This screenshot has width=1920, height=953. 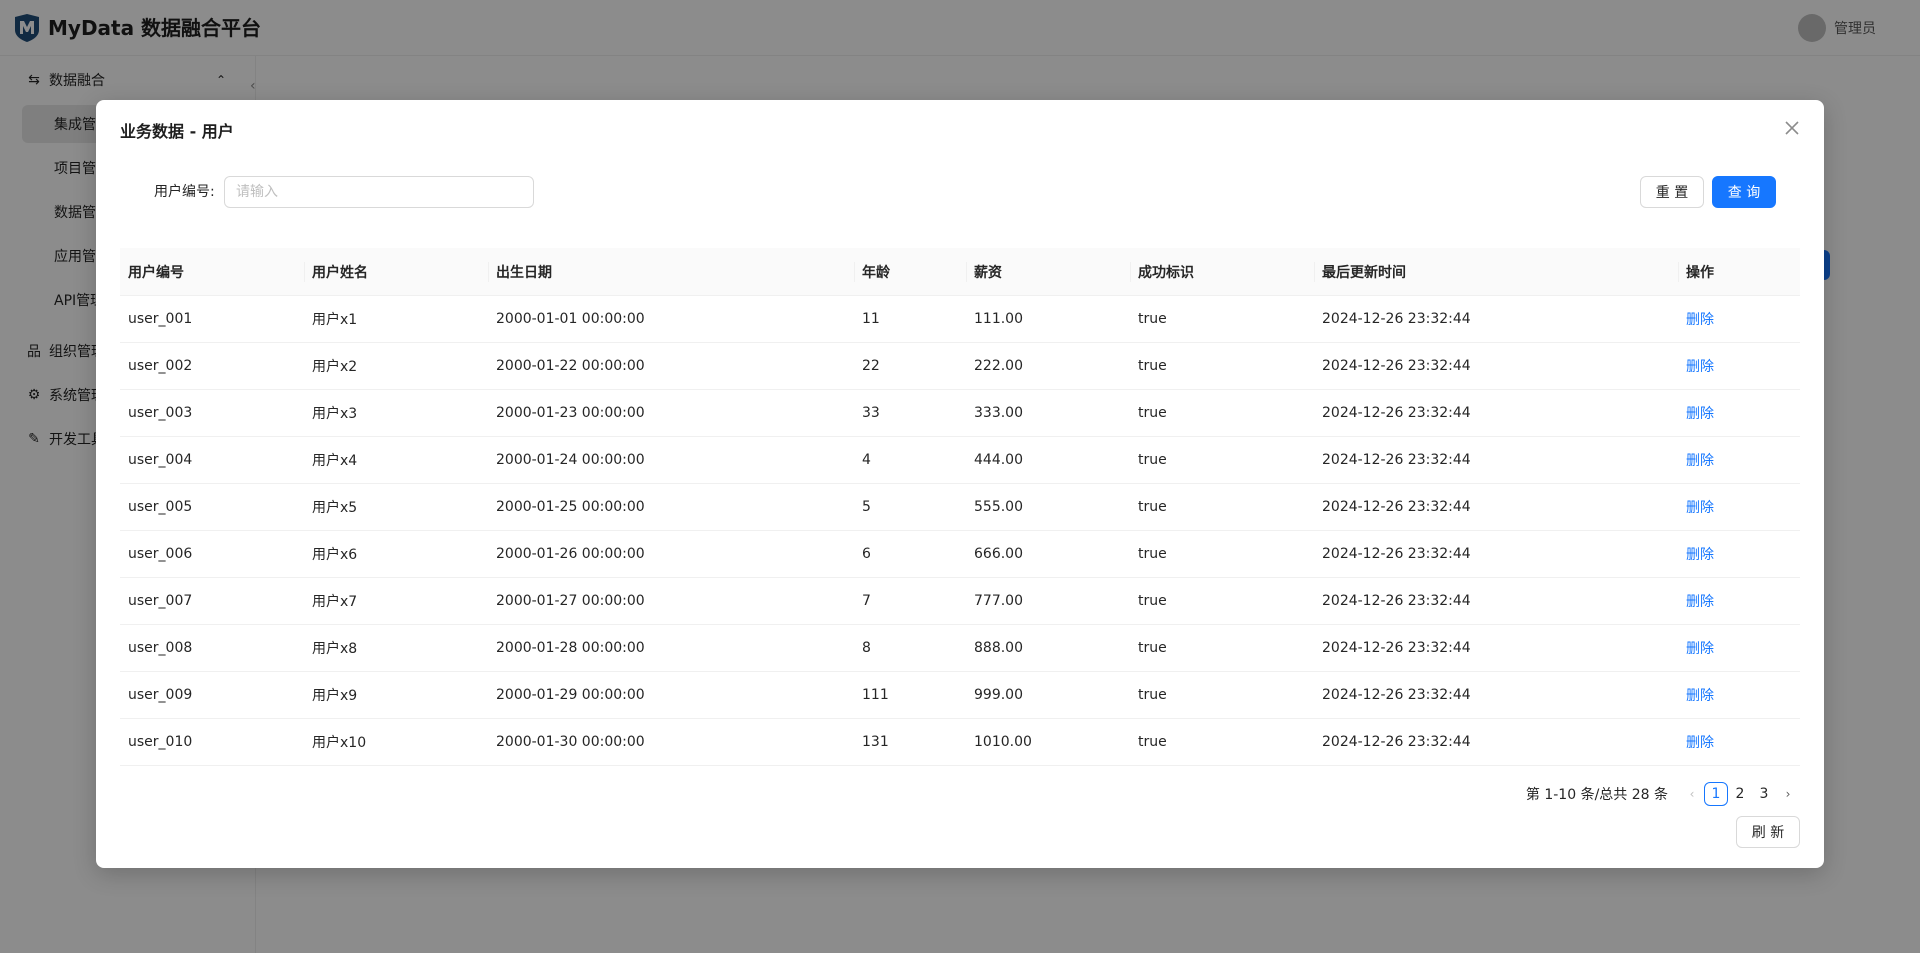 I want to click on table-cell: 用户x1, so click(x=396, y=319).